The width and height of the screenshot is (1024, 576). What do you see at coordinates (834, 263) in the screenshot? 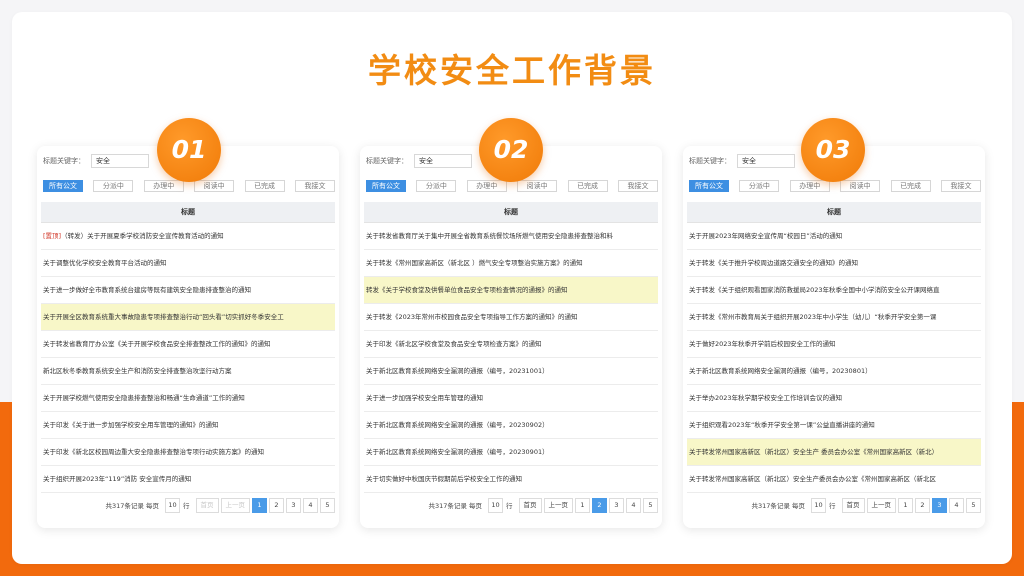
I see `table-row: 关于转发《关于推升学校周边道路交通安全的通知》的通知` at bounding box center [834, 263].